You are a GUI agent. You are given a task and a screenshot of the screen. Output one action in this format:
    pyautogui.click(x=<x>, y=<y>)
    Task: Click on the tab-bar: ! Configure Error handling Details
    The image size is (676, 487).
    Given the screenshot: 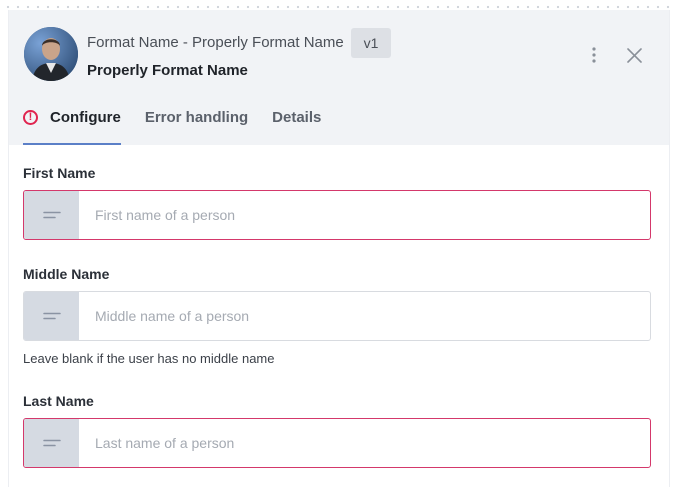 What is the action you would take?
    pyautogui.click(x=184, y=125)
    